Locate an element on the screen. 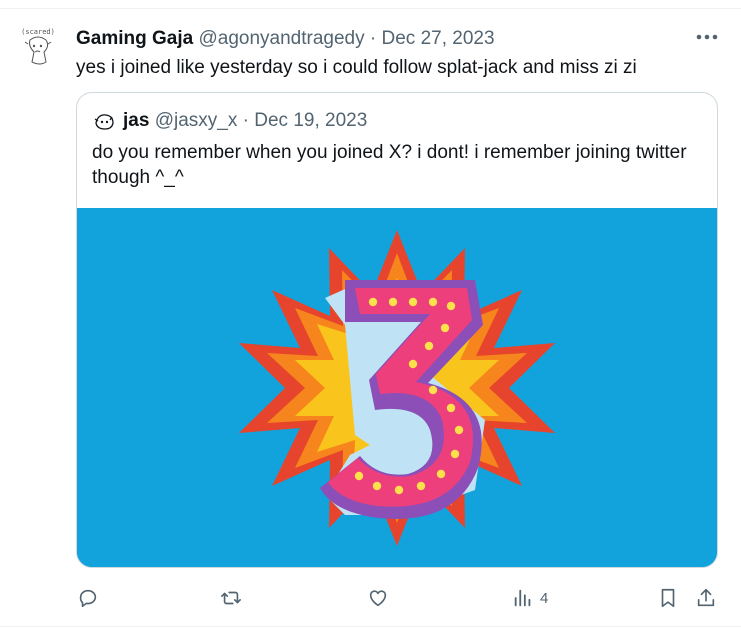 The image size is (741, 628). quoted-header: jas @jasxy_x · Dec 19, 2023 is located at coordinates (229, 121).